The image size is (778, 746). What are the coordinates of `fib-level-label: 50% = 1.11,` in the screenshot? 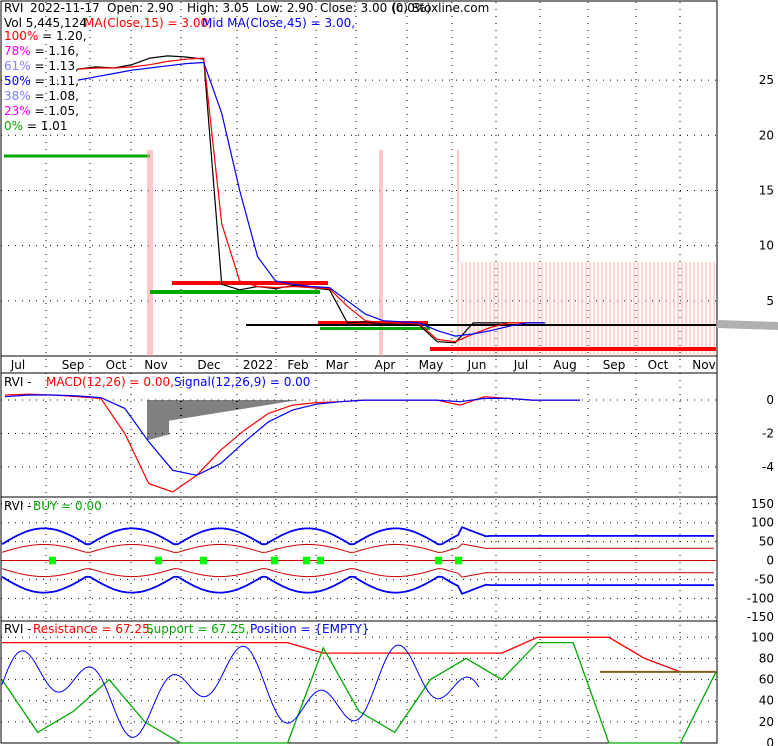 It's located at (41, 81).